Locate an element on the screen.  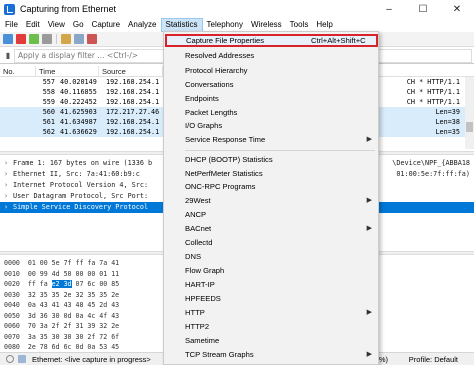
menu-item-service-response-time: Service Response Time ▶ is located at coordinates (271, 139).